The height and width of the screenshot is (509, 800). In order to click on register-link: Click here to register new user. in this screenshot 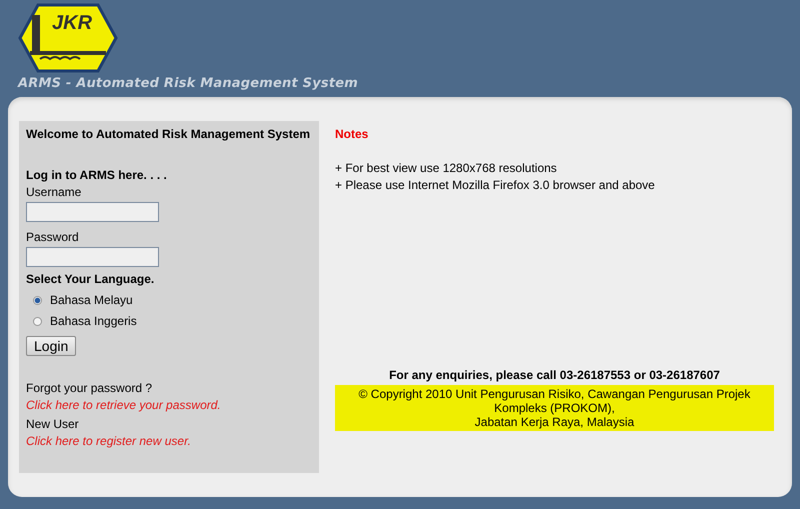, I will do `click(108, 441)`.